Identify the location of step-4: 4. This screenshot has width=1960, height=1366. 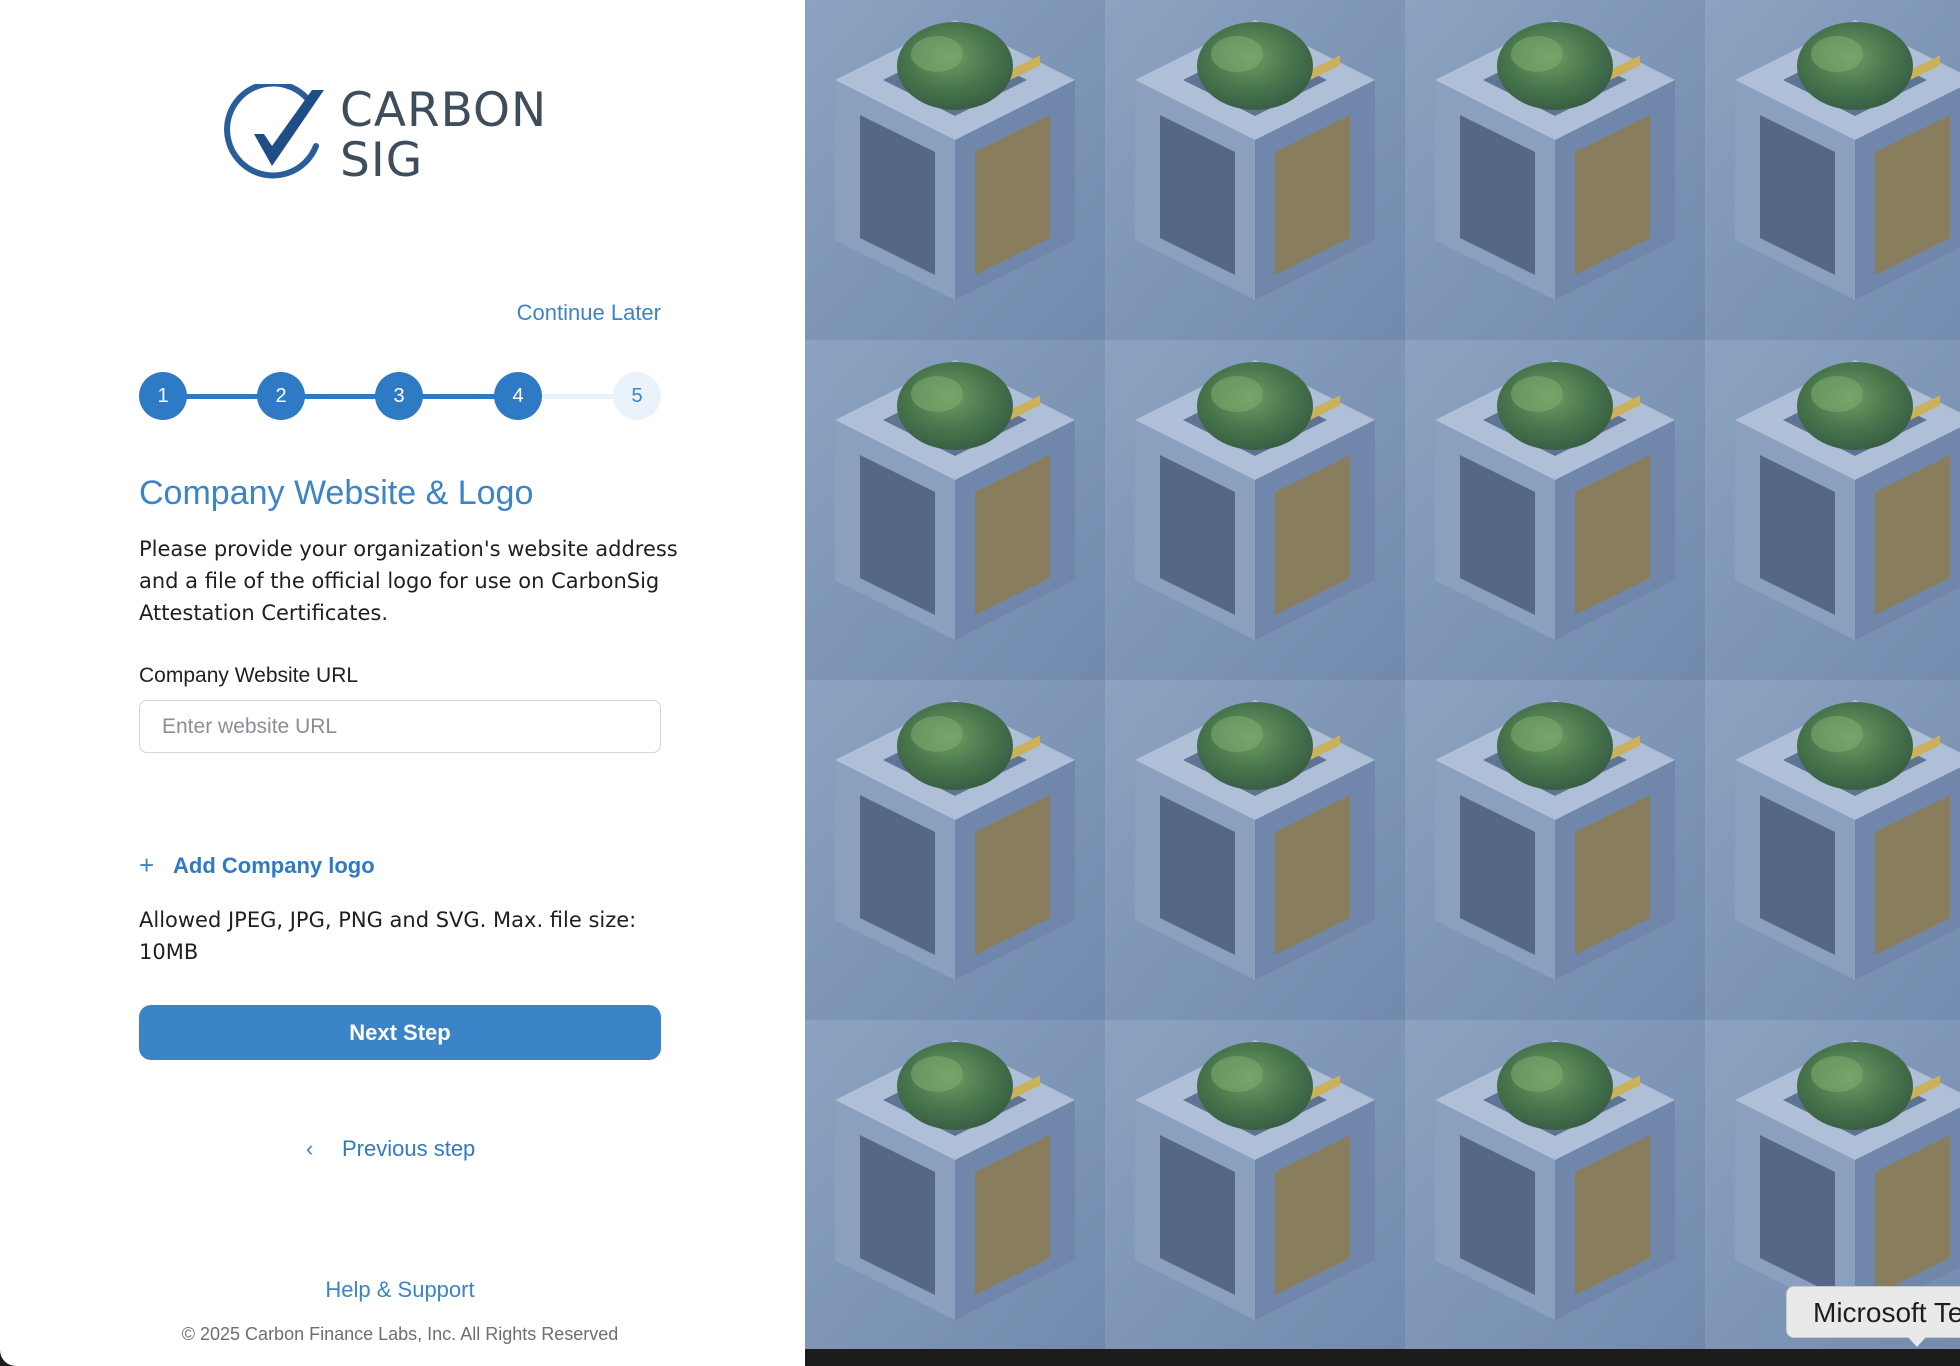
(518, 396).